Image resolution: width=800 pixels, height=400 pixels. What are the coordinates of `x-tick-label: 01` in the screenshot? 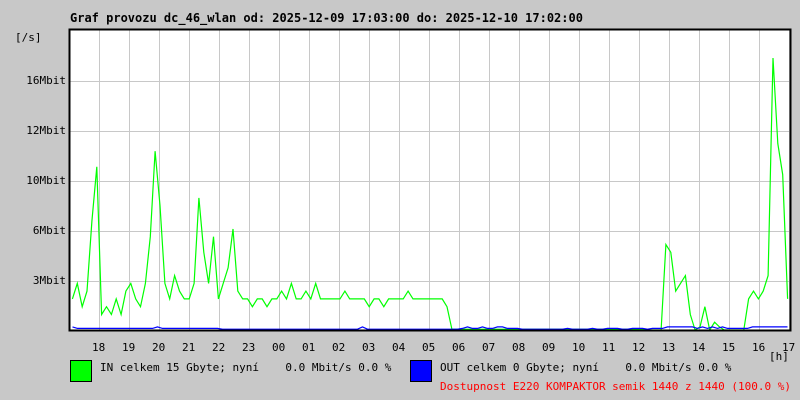 It's located at (309, 347).